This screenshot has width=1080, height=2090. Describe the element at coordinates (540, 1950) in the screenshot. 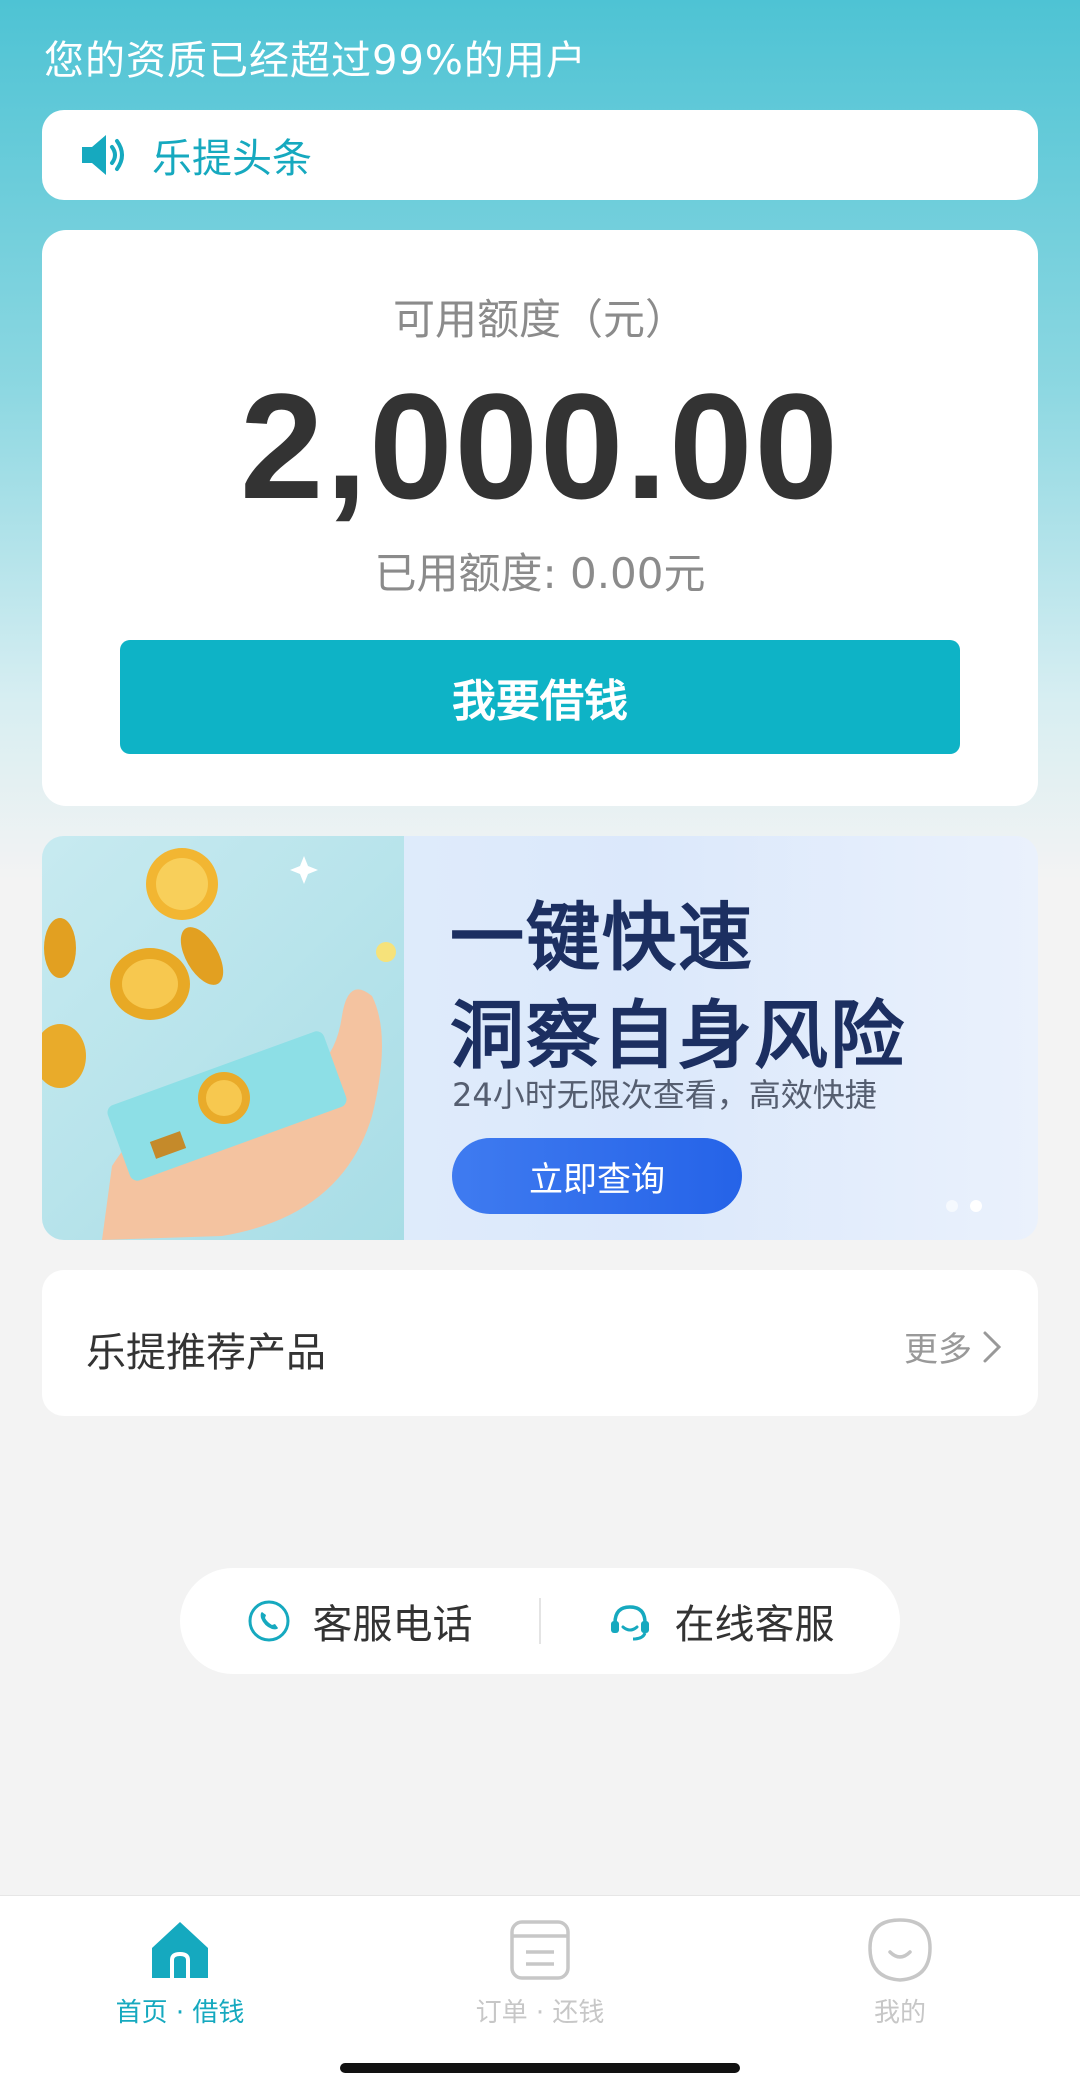

I see `order-icon` at that location.